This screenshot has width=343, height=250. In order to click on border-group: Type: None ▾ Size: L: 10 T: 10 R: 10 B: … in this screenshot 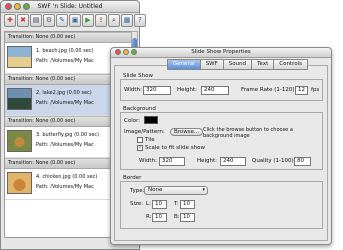, I will do `click(221, 205)`.